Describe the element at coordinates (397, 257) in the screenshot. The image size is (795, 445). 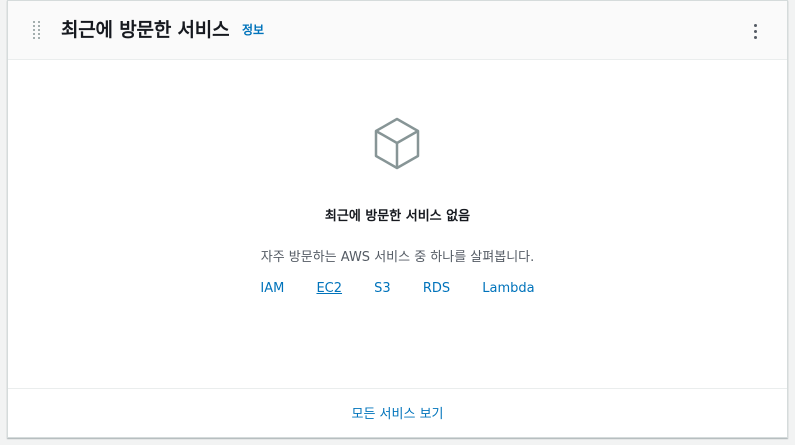
I see `empty-state-description: 자주 방문하는 AWS 서비스 중 하나를 살펴봅니다.` at that location.